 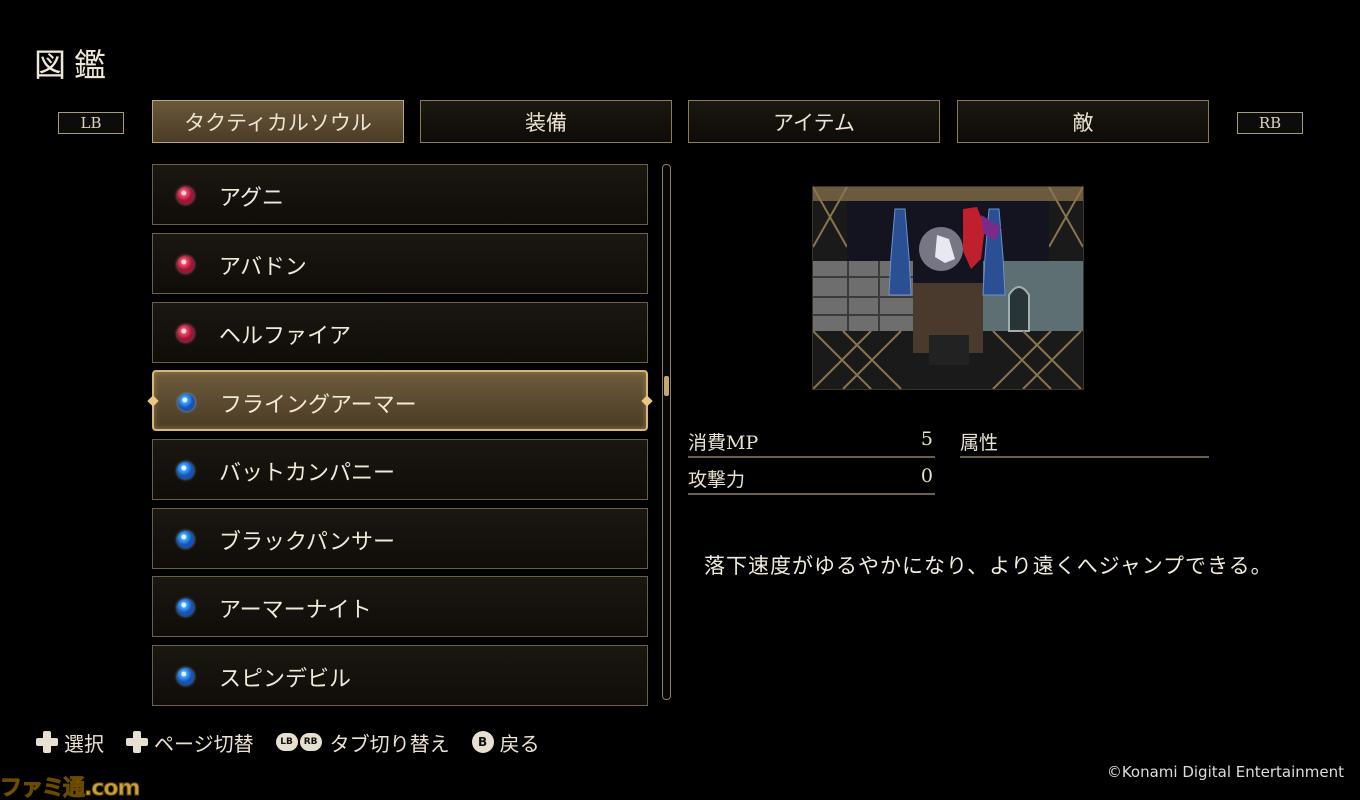 I want to click on lb-button: LB, so click(x=91, y=123).